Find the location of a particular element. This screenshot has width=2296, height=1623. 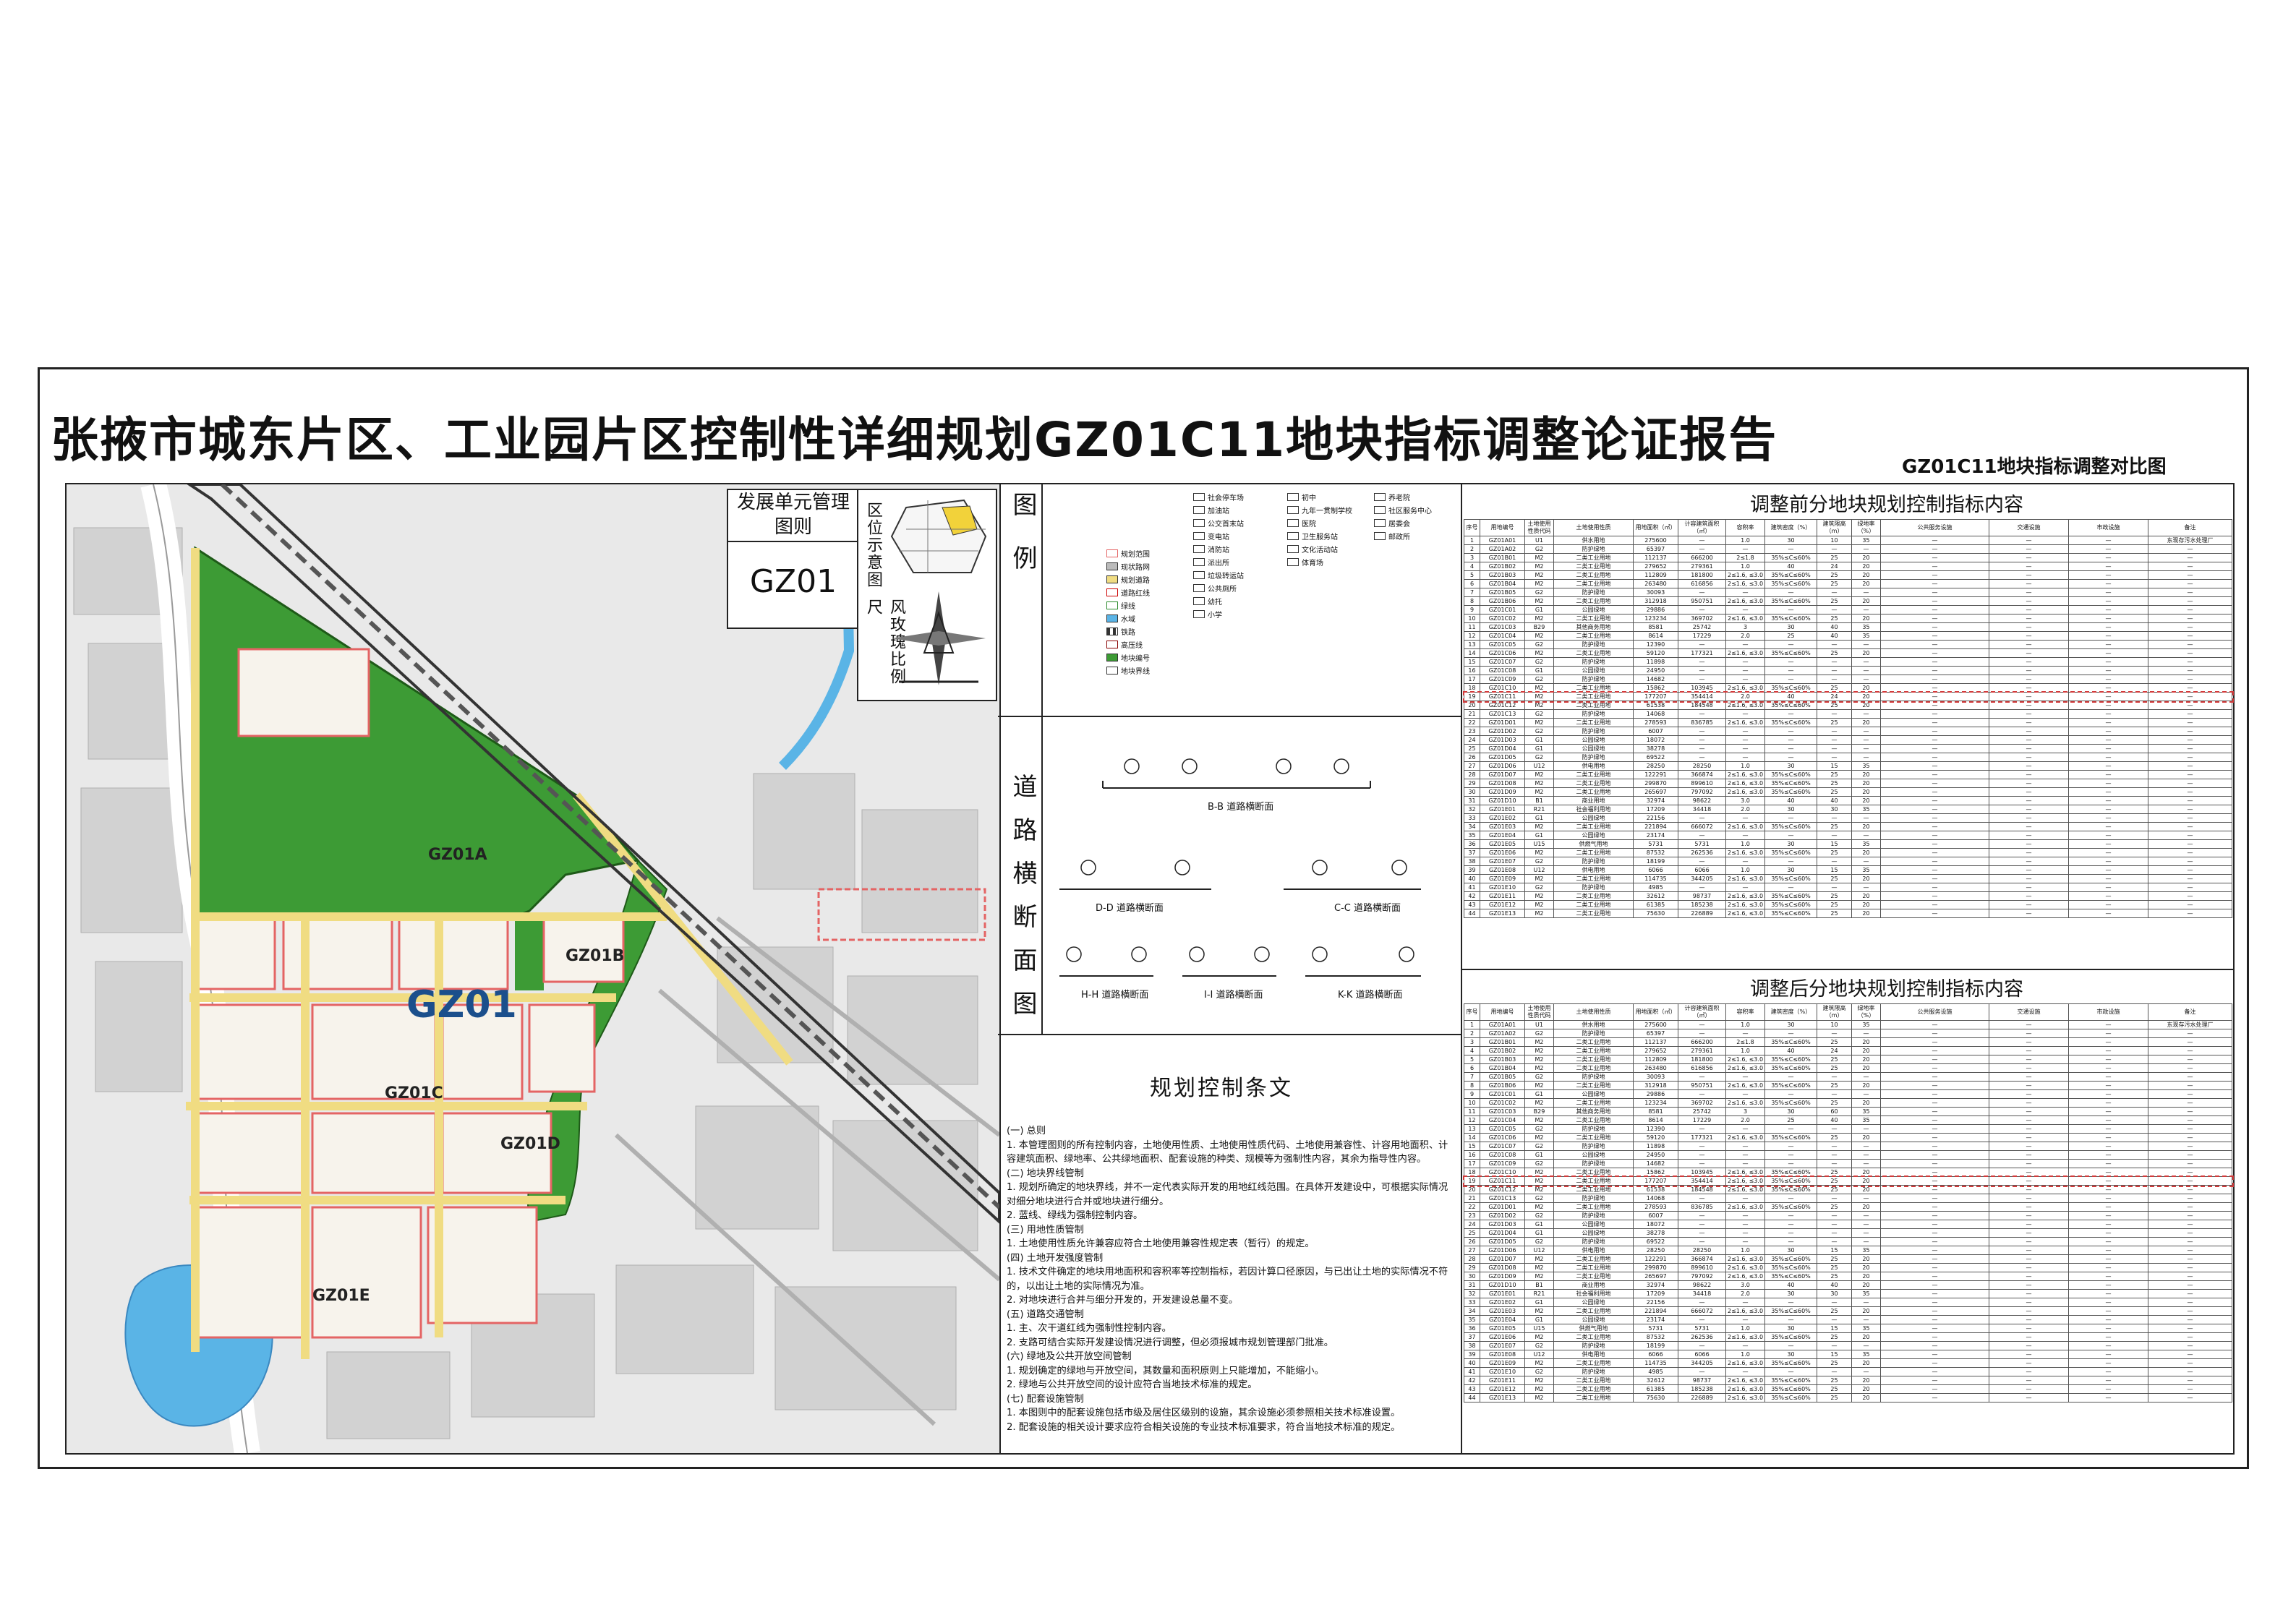

table-cell: 4 is located at coordinates (1472, 566).